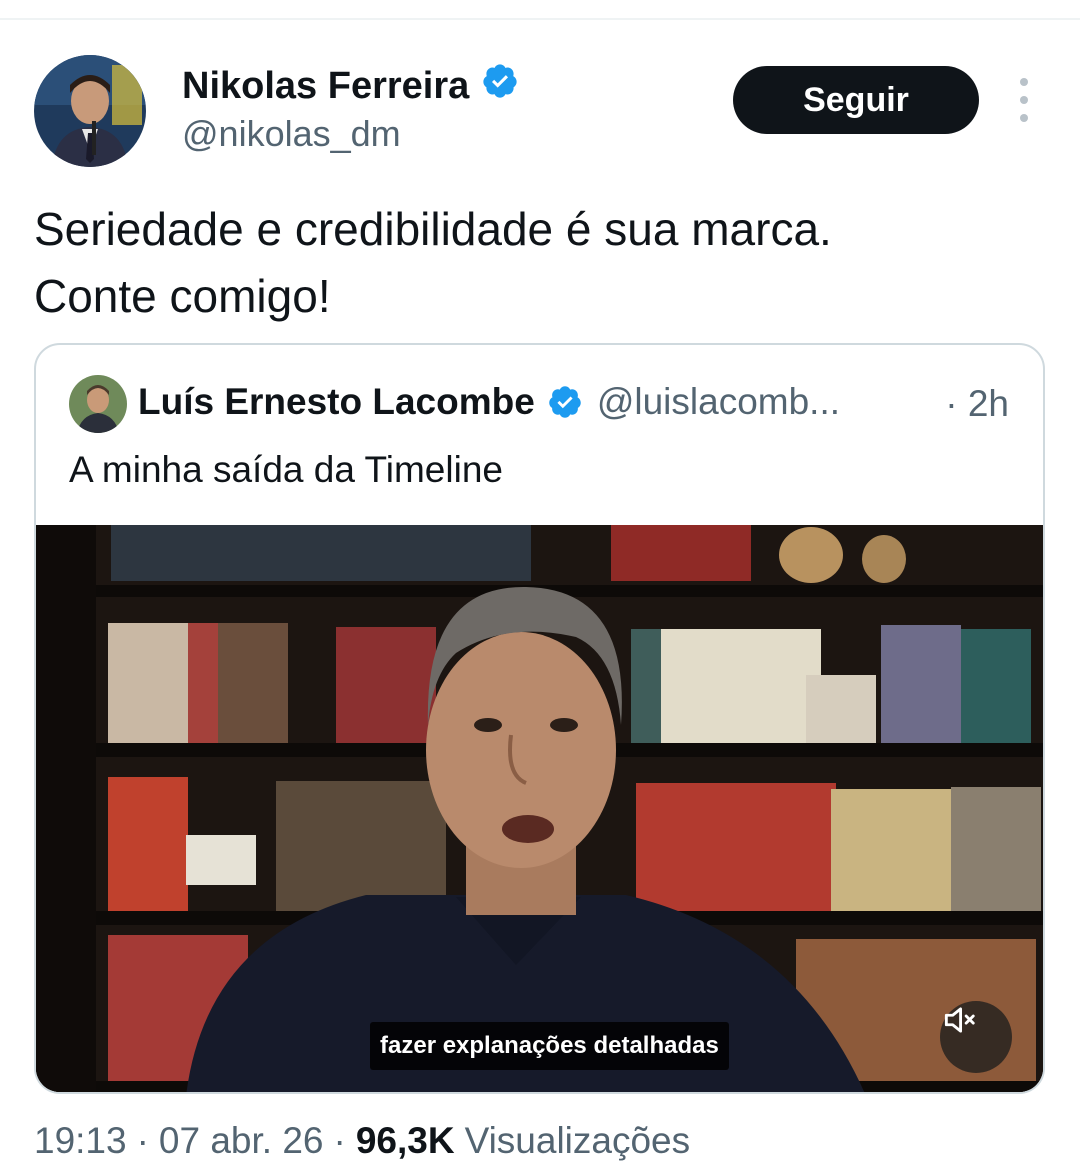  I want to click on tweet-metadata: 19:13 · 07 abr. 26 · 96,3K Visualizações, so click(362, 1141).